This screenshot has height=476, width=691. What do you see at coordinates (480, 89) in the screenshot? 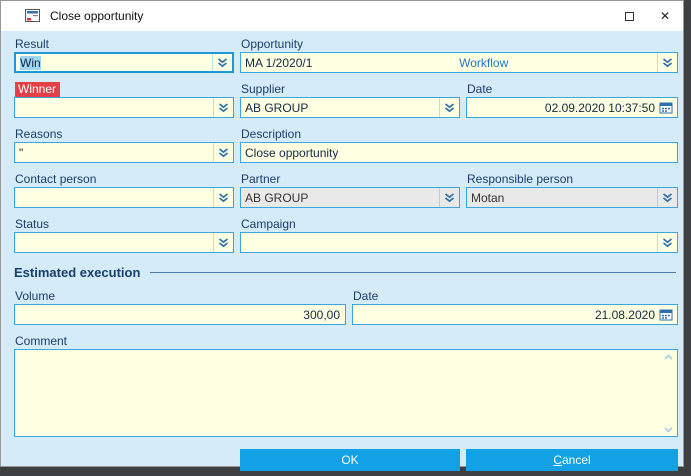
I see `date-label: Date` at bounding box center [480, 89].